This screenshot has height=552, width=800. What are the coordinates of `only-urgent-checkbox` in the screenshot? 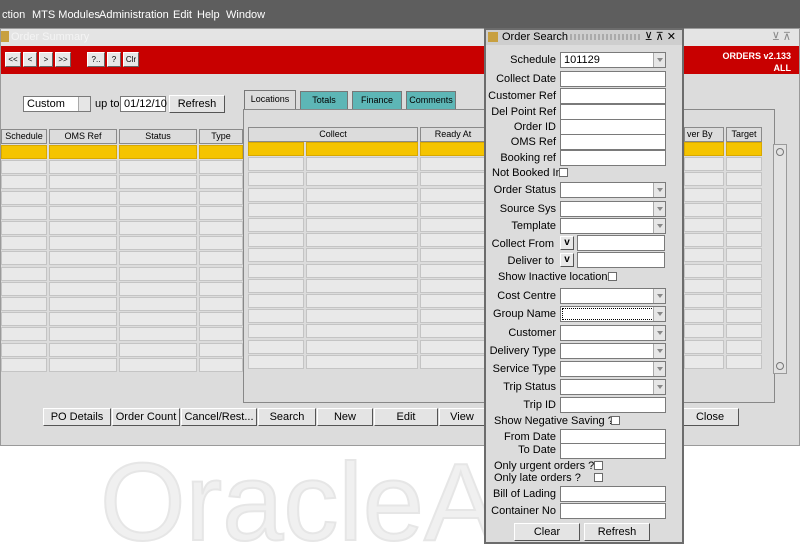 It's located at (598, 465).